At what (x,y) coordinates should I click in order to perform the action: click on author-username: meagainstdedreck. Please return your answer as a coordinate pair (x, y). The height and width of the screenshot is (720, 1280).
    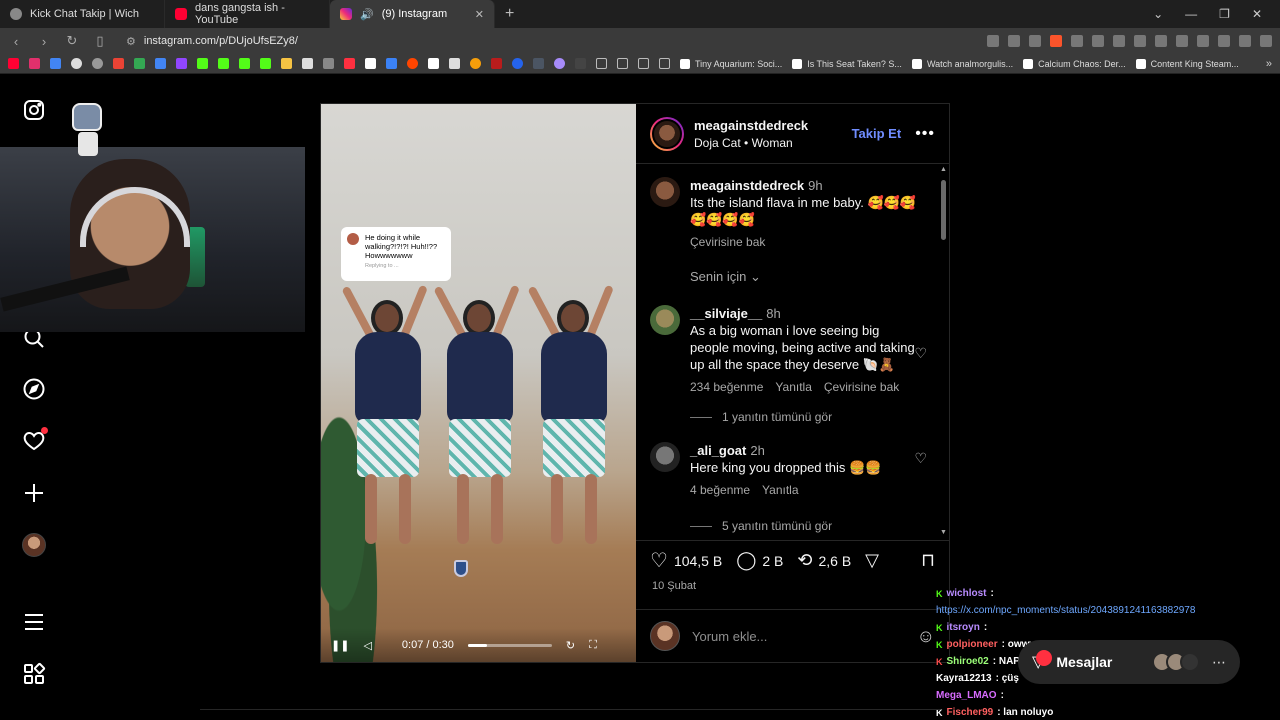
    Looking at the image, I should click on (751, 125).